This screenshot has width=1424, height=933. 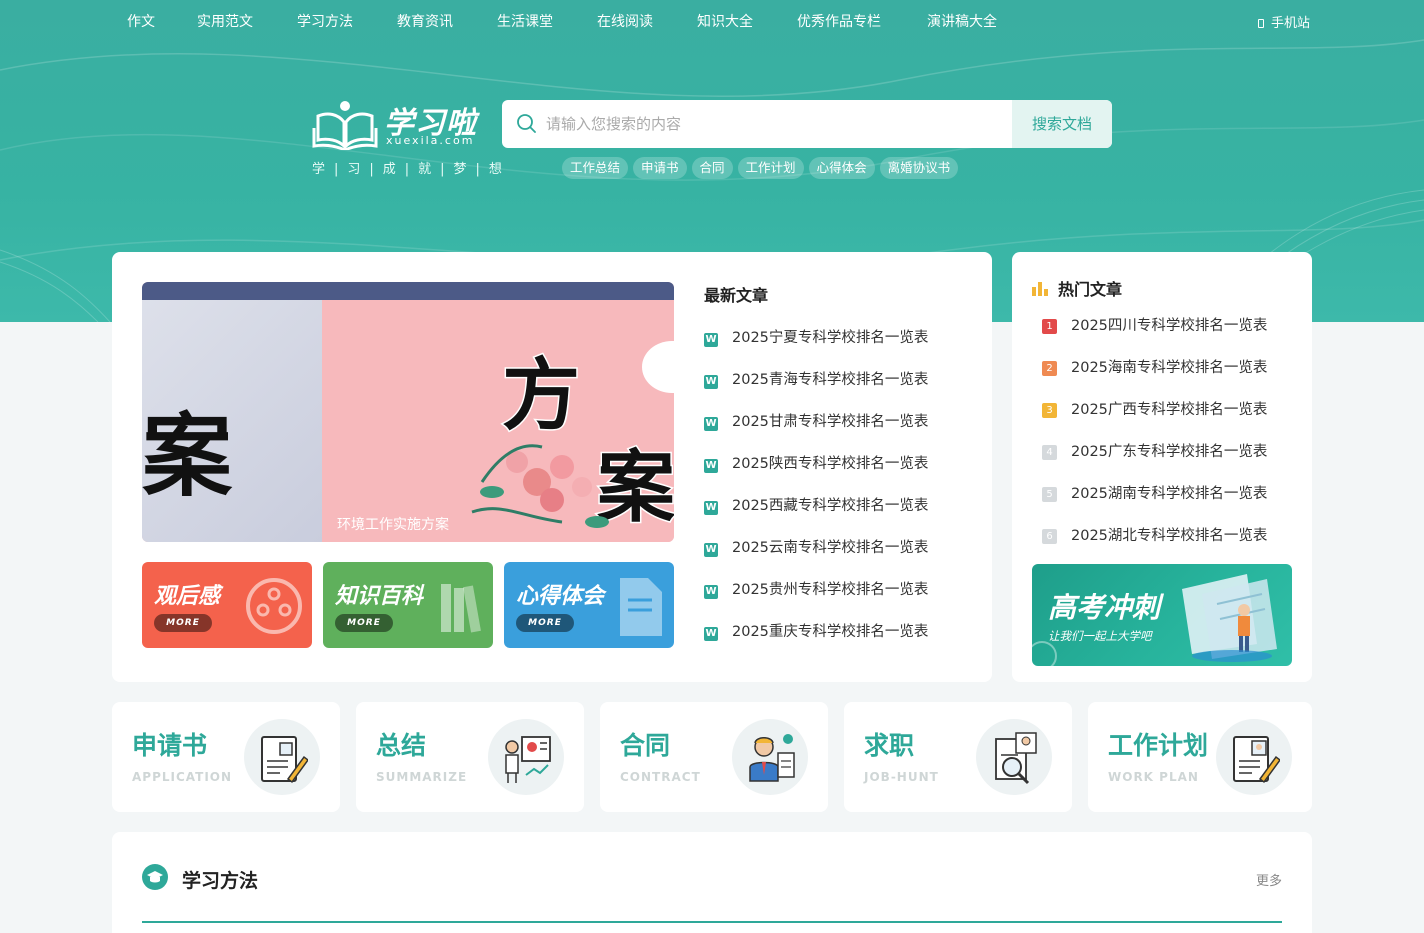 What do you see at coordinates (714, 757) in the screenshot?
I see `category-contract: 合同 CONTRACT` at bounding box center [714, 757].